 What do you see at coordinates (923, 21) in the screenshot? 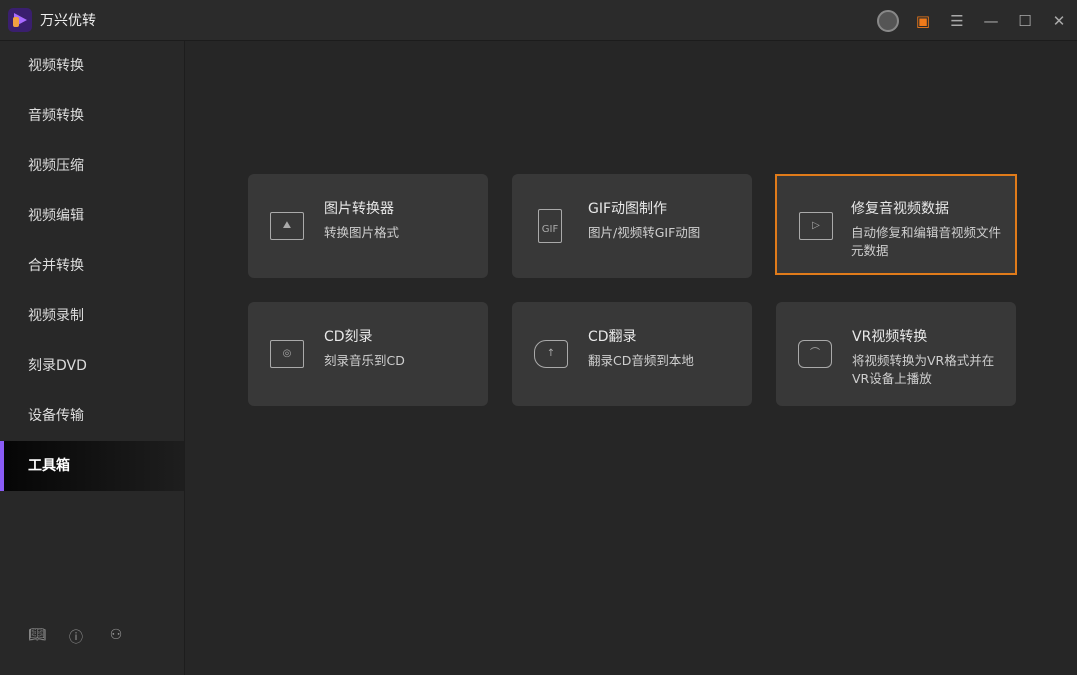
I see `gift-icon: ▣` at bounding box center [923, 21].